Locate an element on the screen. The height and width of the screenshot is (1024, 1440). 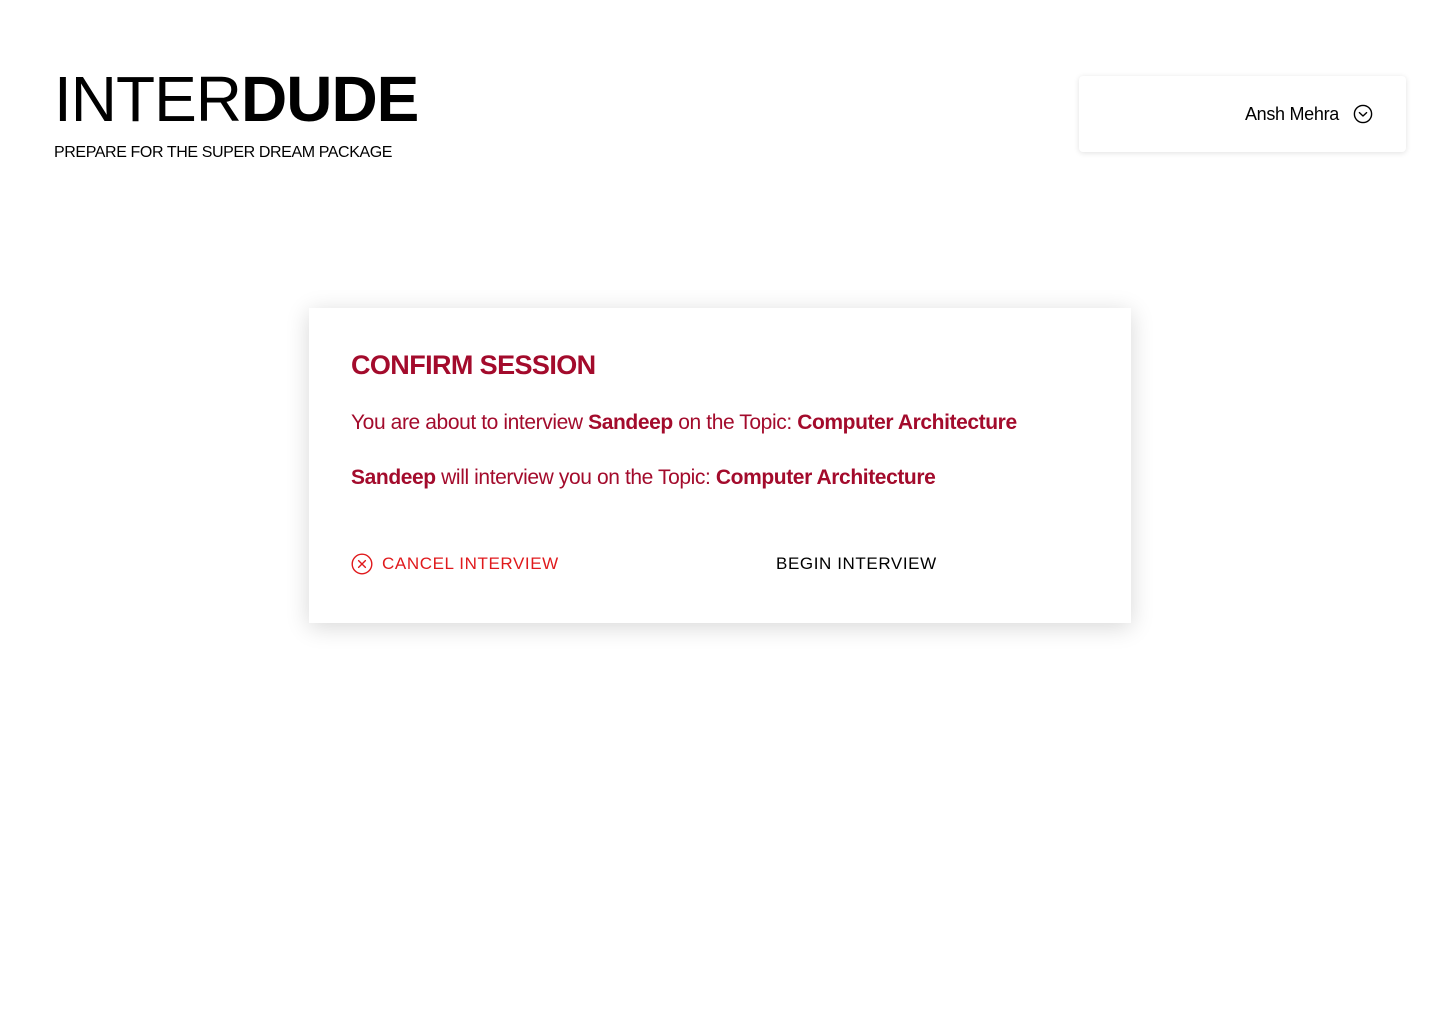
cancel-interview-button: CANCEL INTERVIEW is located at coordinates (455, 564).